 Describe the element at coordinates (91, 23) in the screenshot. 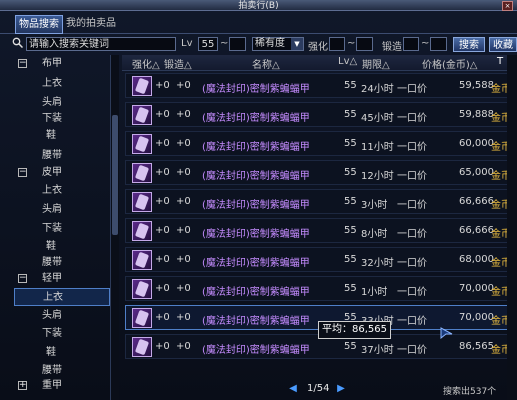

I see `tab-my-auctions: 我的拍卖品` at that location.